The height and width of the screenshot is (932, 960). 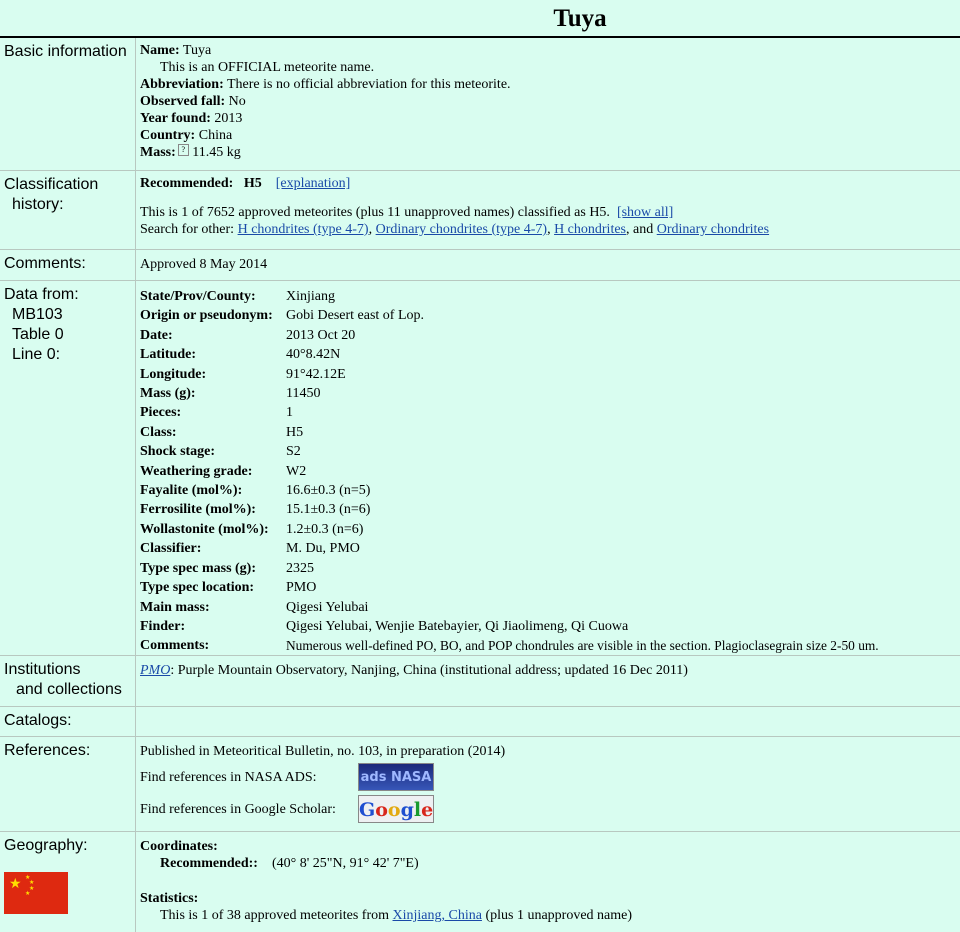 What do you see at coordinates (175, 646) in the screenshot?
I see `field-key: Comments:` at bounding box center [175, 646].